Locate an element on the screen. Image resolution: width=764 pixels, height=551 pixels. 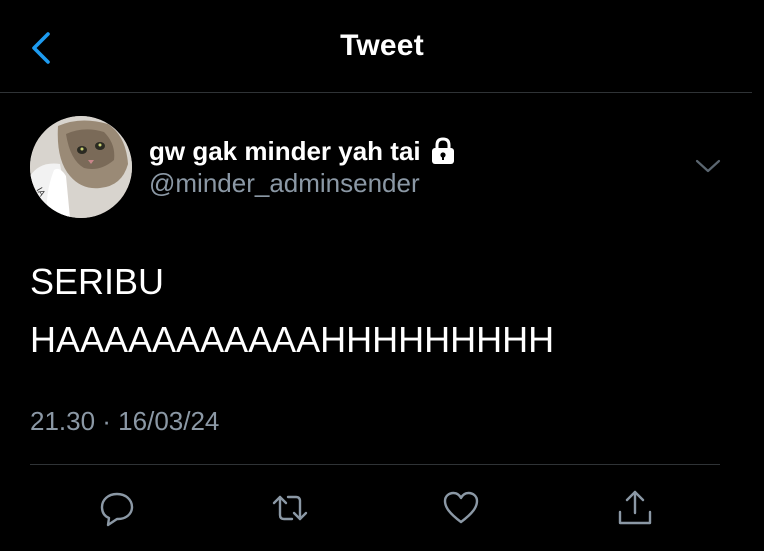
reply-button is located at coordinates (117, 508).